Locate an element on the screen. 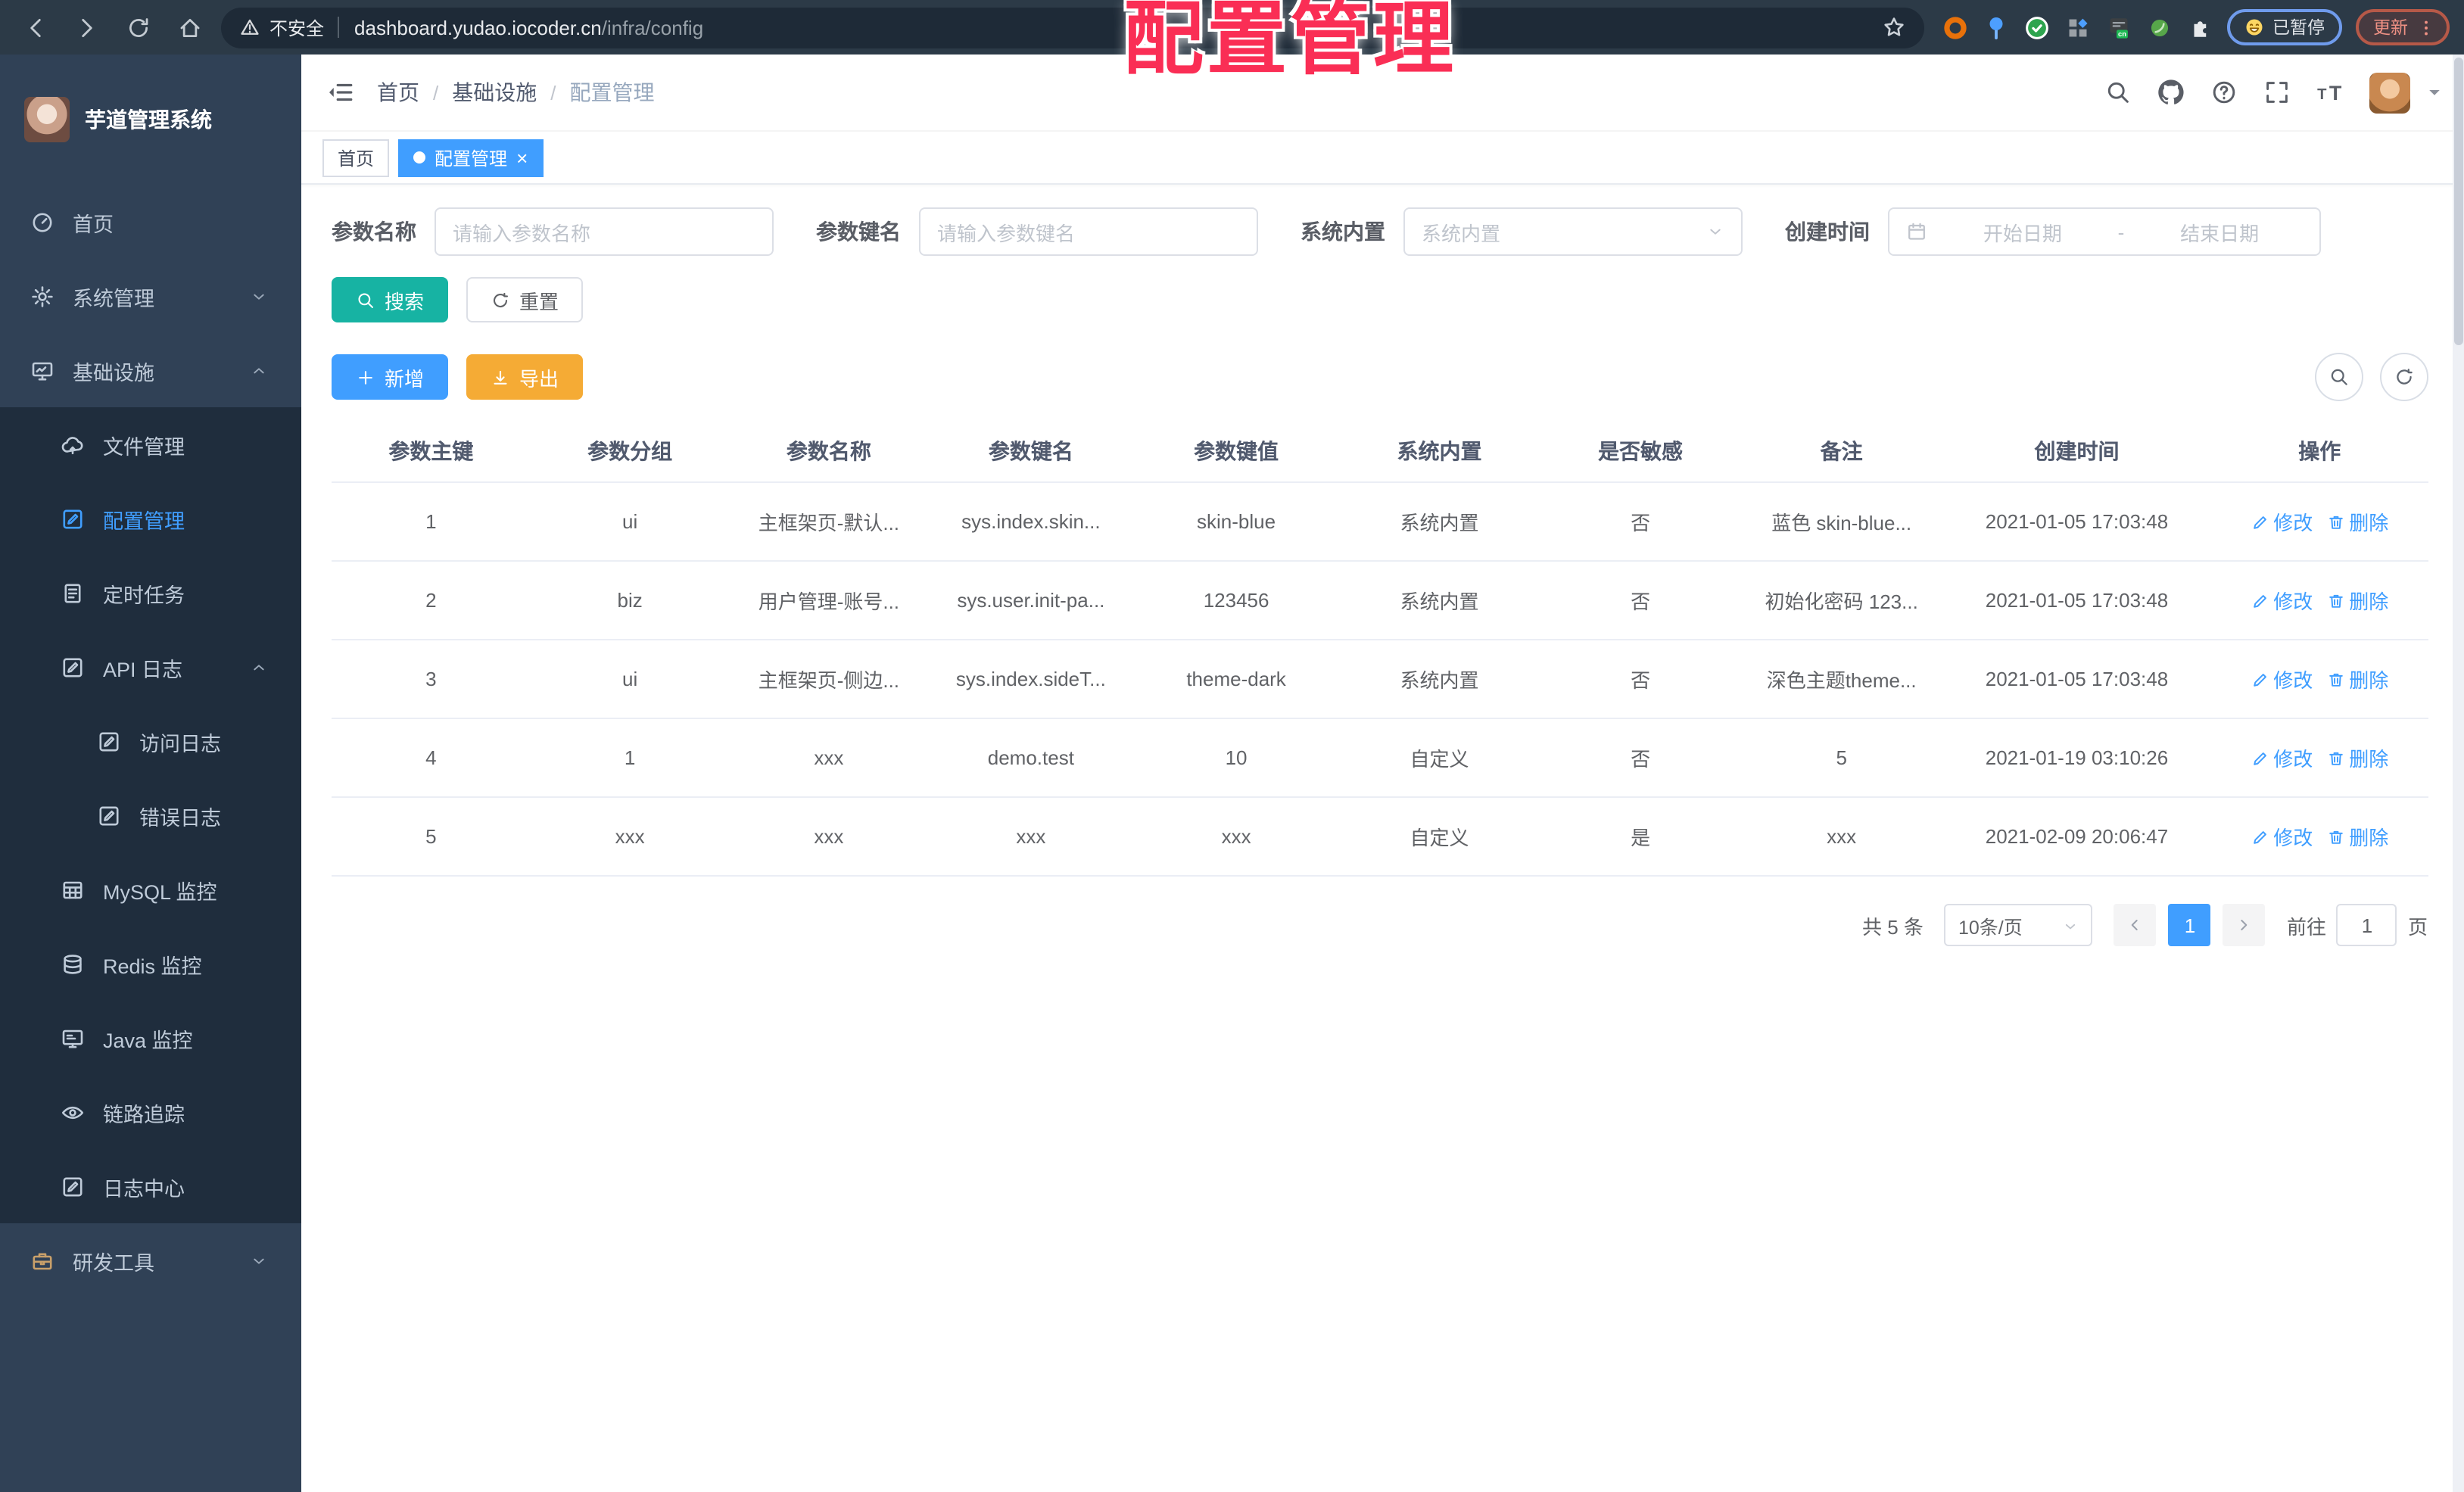 Image resolution: width=2464 pixels, height=1492 pixels. date-range-picker: 开始日期 - 结束日期 is located at coordinates (2104, 231).